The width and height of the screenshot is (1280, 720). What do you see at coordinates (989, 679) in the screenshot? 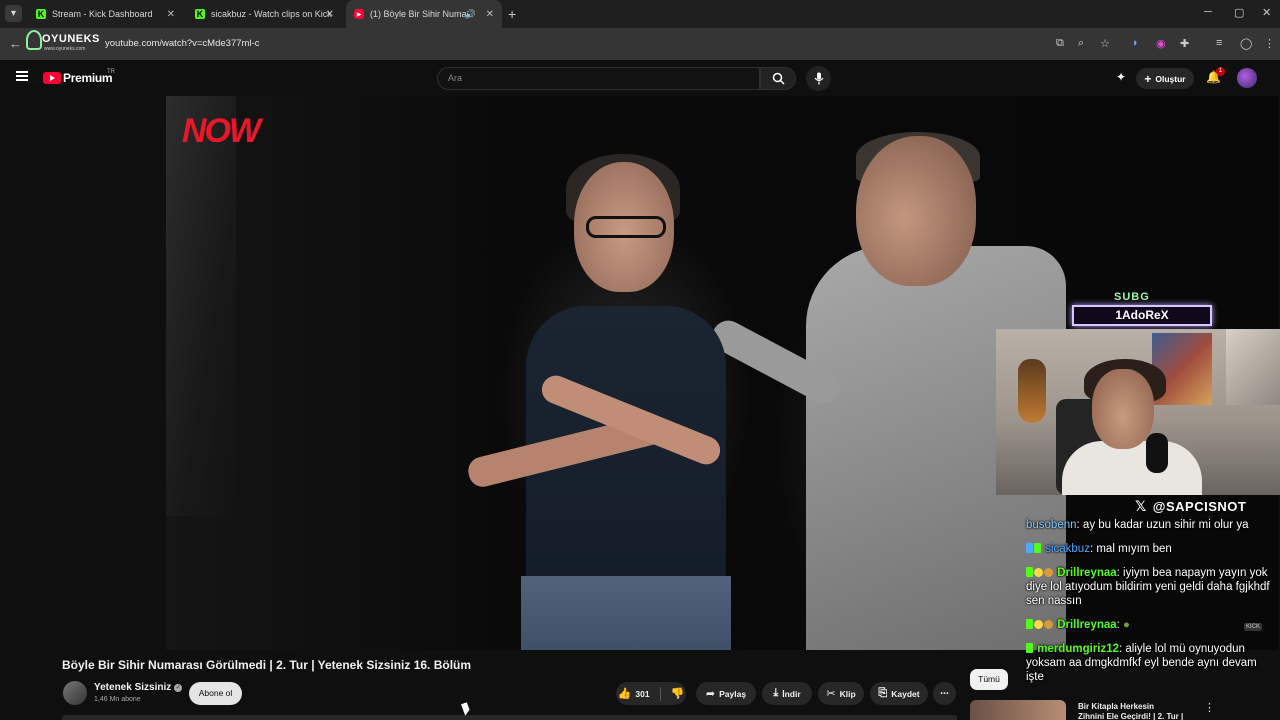
I see `filter-chip-all: Tümü` at bounding box center [989, 679].